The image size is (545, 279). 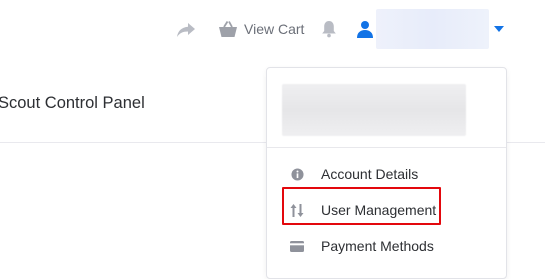 I want to click on user-name-redacted, so click(x=432, y=29).